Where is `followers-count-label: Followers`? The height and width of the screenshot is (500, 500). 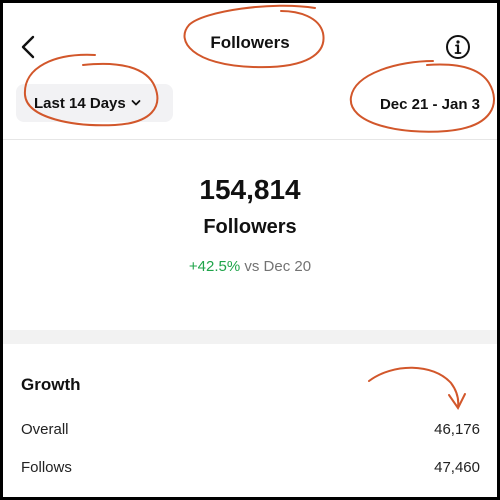 followers-count-label: Followers is located at coordinates (250, 227).